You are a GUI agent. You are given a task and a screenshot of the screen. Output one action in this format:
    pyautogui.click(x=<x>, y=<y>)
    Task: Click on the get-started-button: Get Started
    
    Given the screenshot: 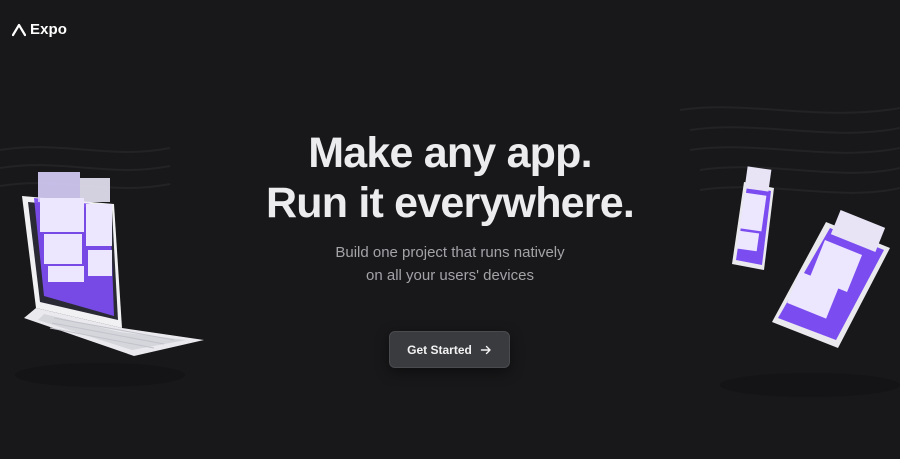 What is the action you would take?
    pyautogui.click(x=449, y=349)
    